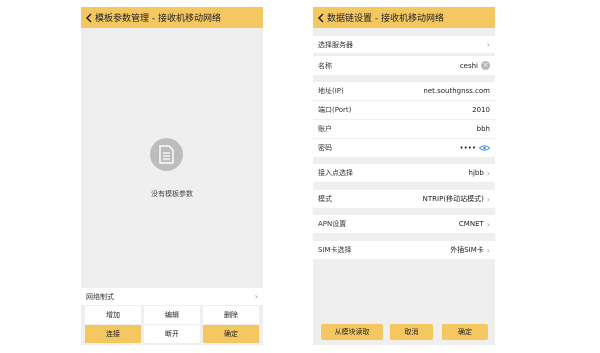 This screenshot has height=353, width=600. I want to click on eye-icon, so click(484, 148).